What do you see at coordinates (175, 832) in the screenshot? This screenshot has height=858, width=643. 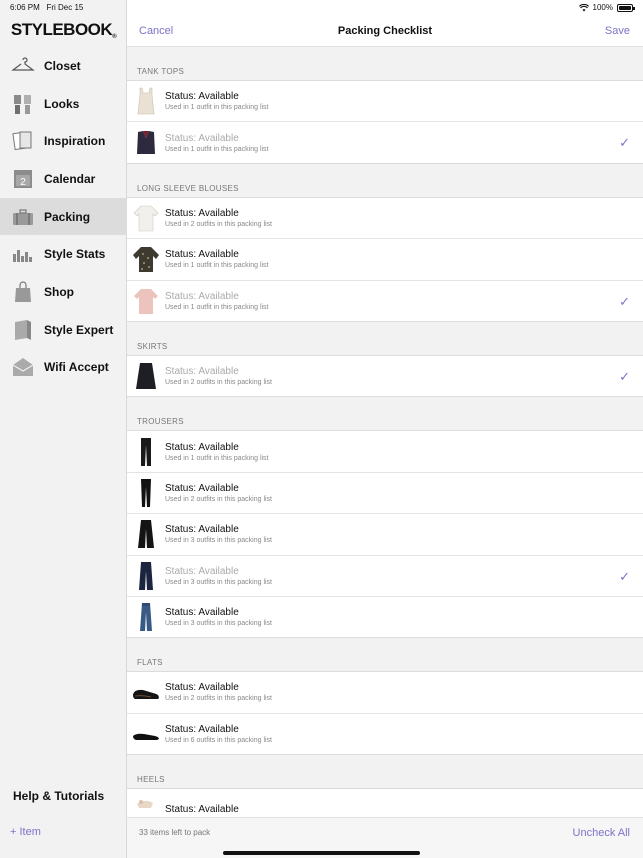 I see `items-left-count: 33 items left to pack` at bounding box center [175, 832].